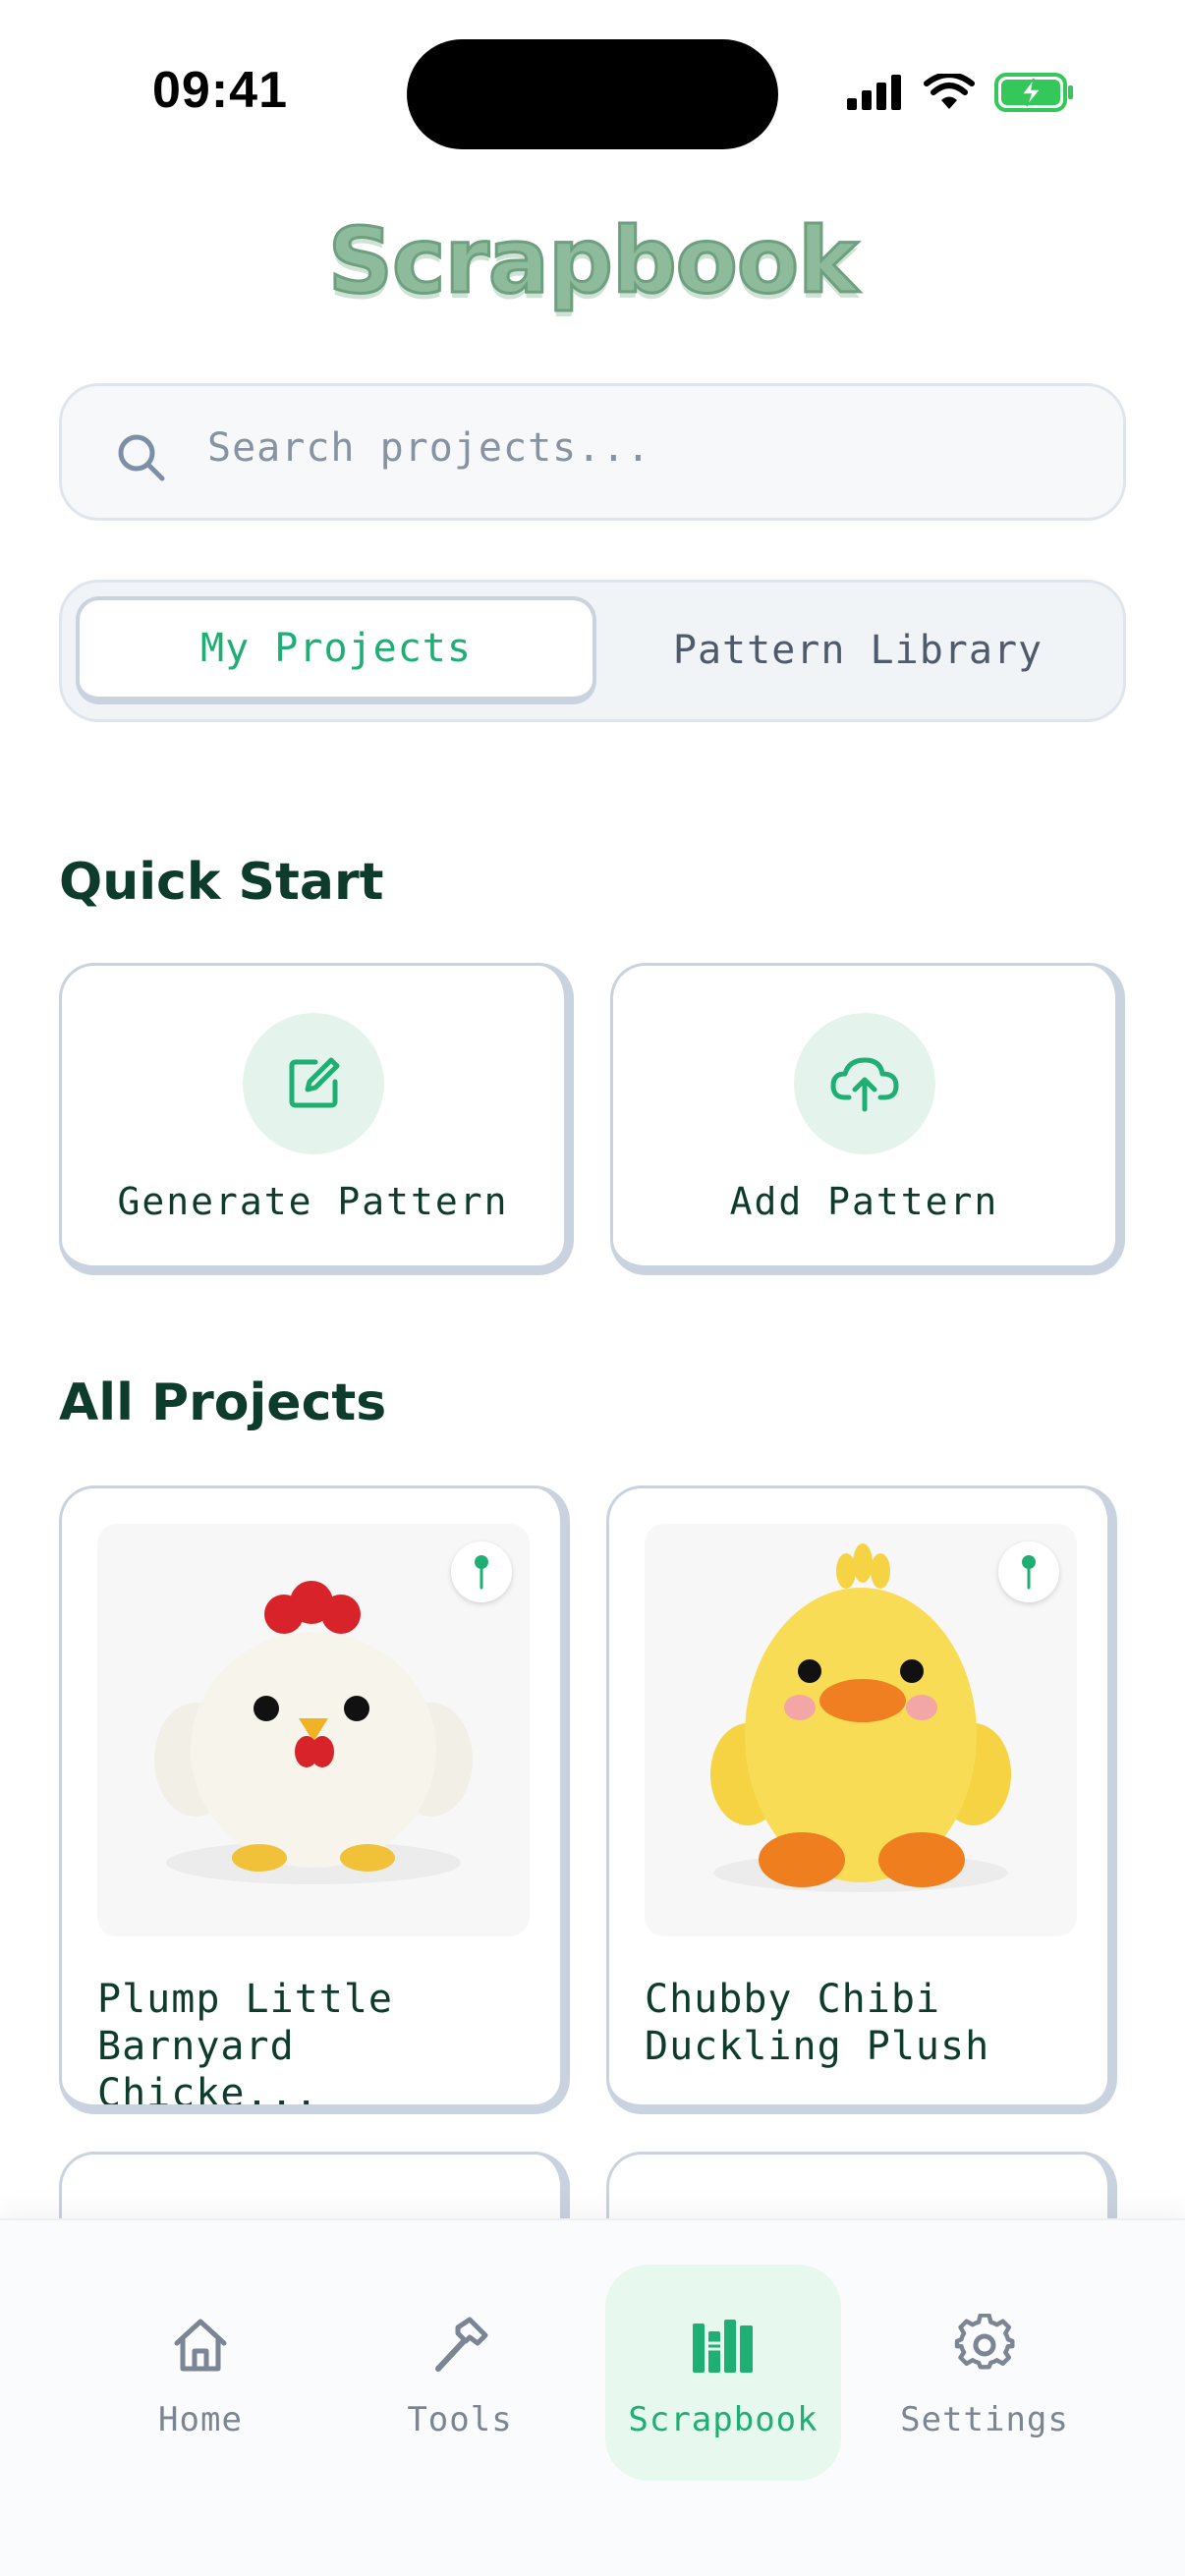 This screenshot has width=1185, height=2576. I want to click on tab-my-projects: My Projects, so click(336, 650).